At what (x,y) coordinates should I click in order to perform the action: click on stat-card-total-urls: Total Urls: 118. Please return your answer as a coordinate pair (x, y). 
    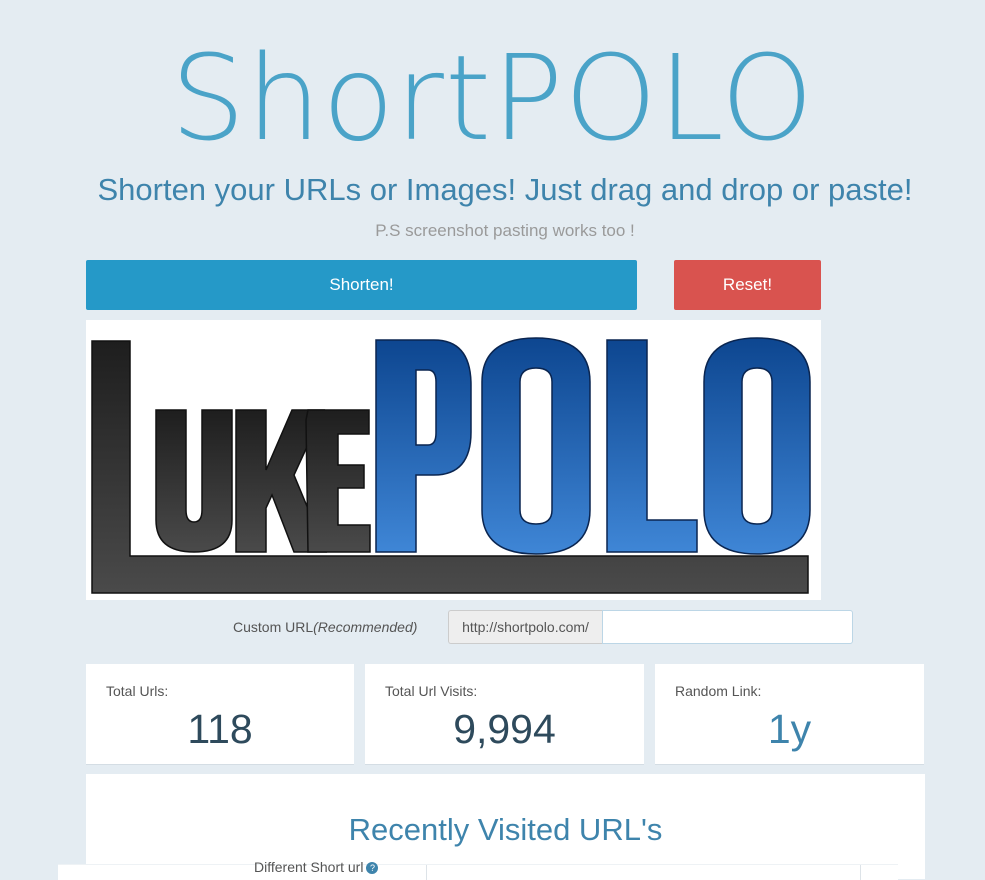
    Looking at the image, I should click on (220, 714).